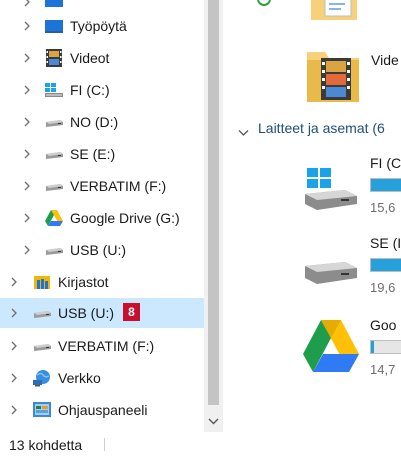 This screenshot has height=457, width=401. Describe the element at coordinates (104, 444) in the screenshot. I see `status-separator` at that location.